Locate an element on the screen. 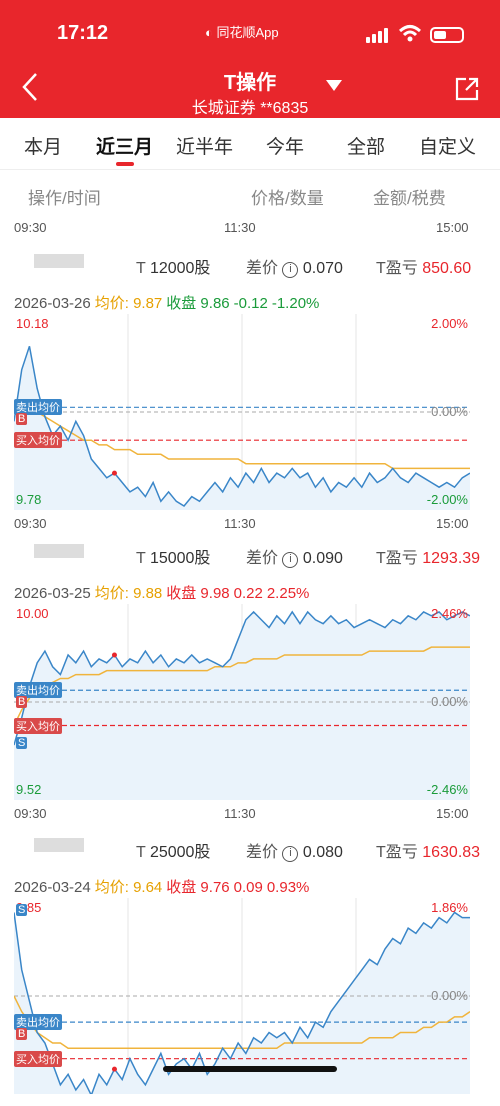 Image resolution: width=500 pixels, height=1106 pixels. pnl-value: 1293.39 is located at coordinates (451, 558).